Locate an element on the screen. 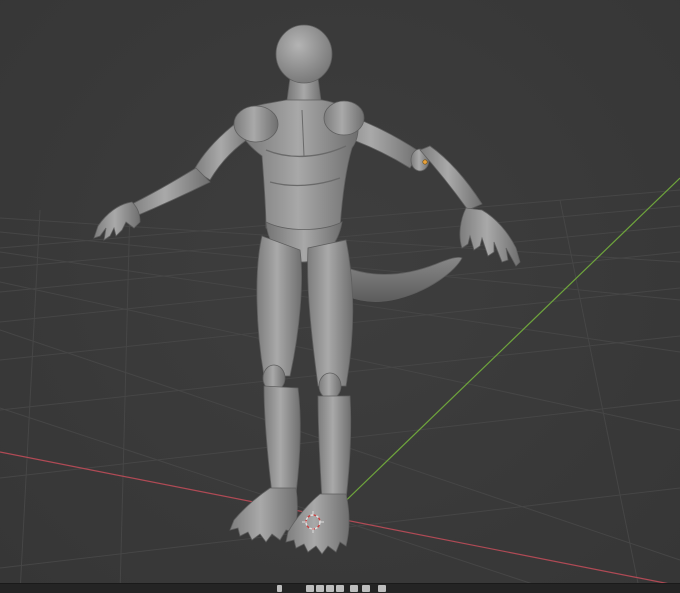 The height and width of the screenshot is (593, 680). timeline-loop-icon is located at coordinates (382, 588).